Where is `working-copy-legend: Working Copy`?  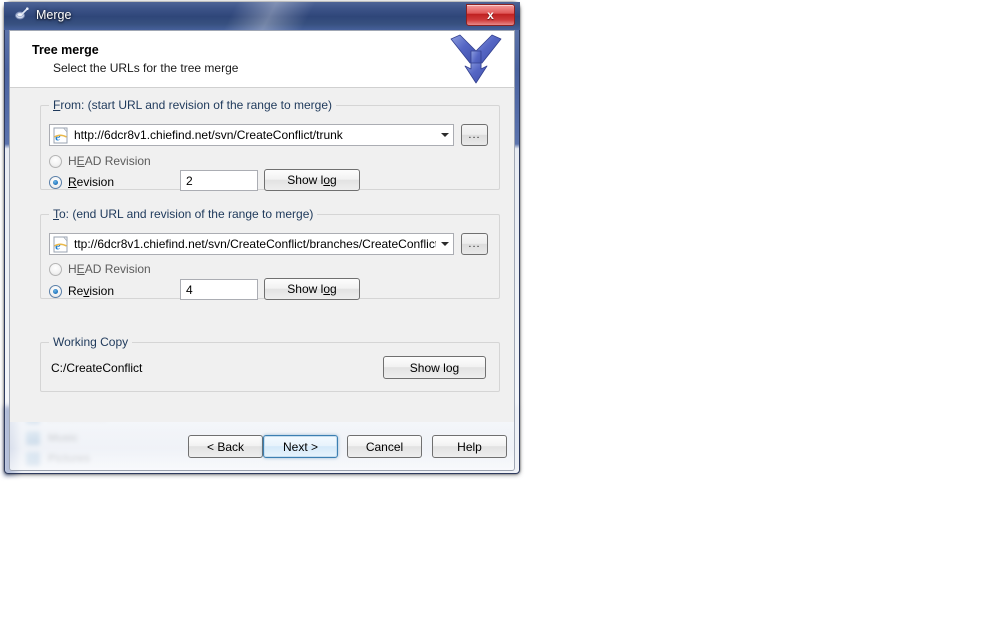
working-copy-legend: Working Copy is located at coordinates (91, 342).